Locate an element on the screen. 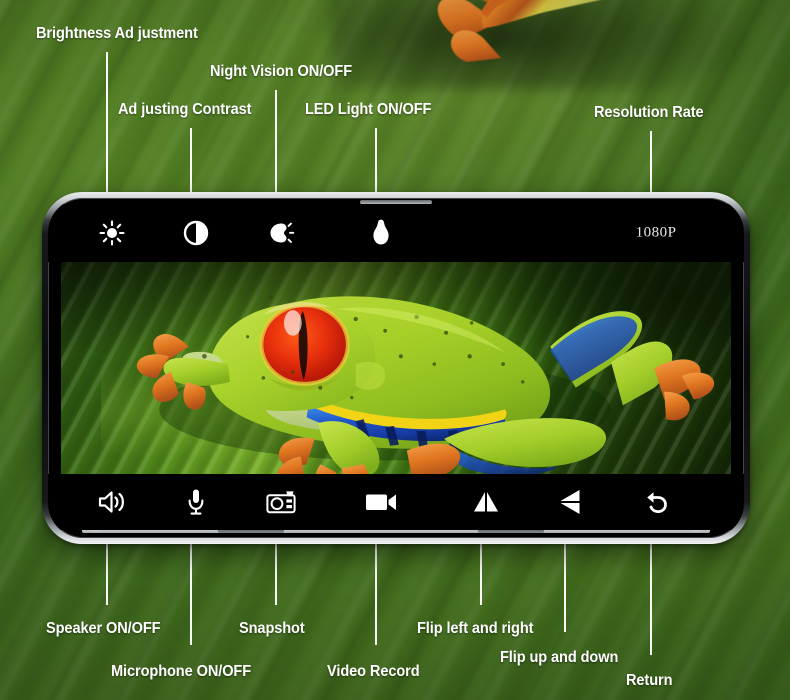 This screenshot has width=790, height=700. video-camera-icon is located at coordinates (381, 502).